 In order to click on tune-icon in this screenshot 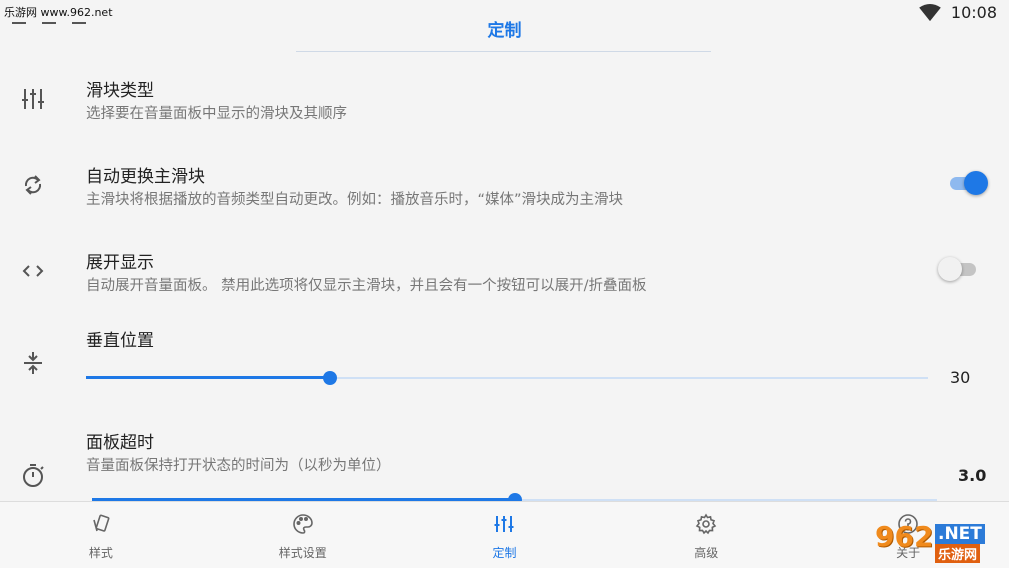, I will do `click(504, 528)`.